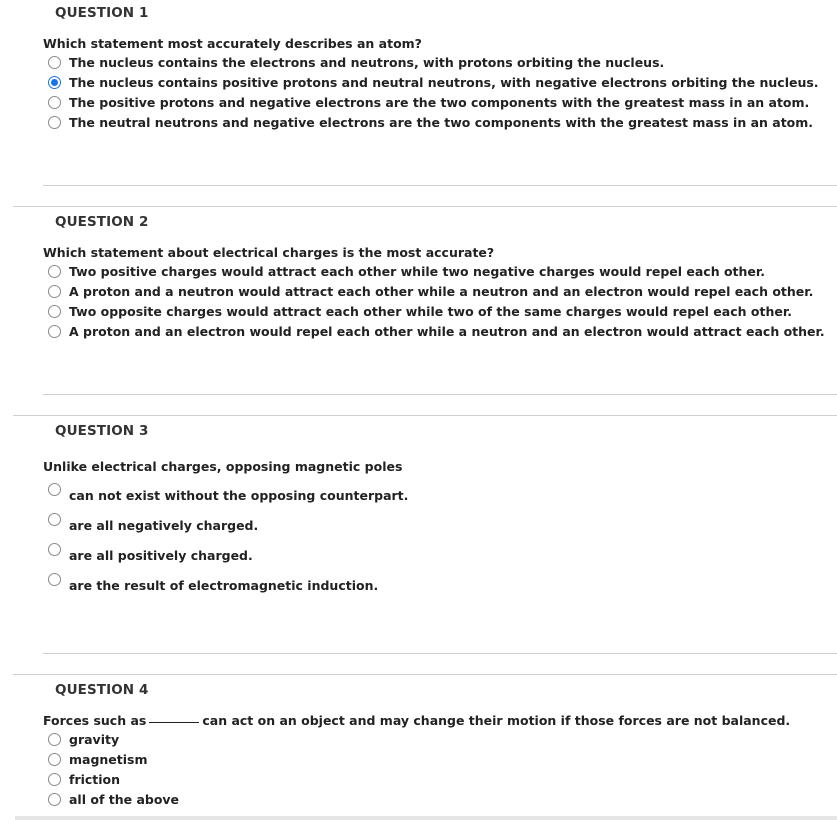  What do you see at coordinates (102, 222) in the screenshot?
I see `question-title: QUESTION 2` at bounding box center [102, 222].